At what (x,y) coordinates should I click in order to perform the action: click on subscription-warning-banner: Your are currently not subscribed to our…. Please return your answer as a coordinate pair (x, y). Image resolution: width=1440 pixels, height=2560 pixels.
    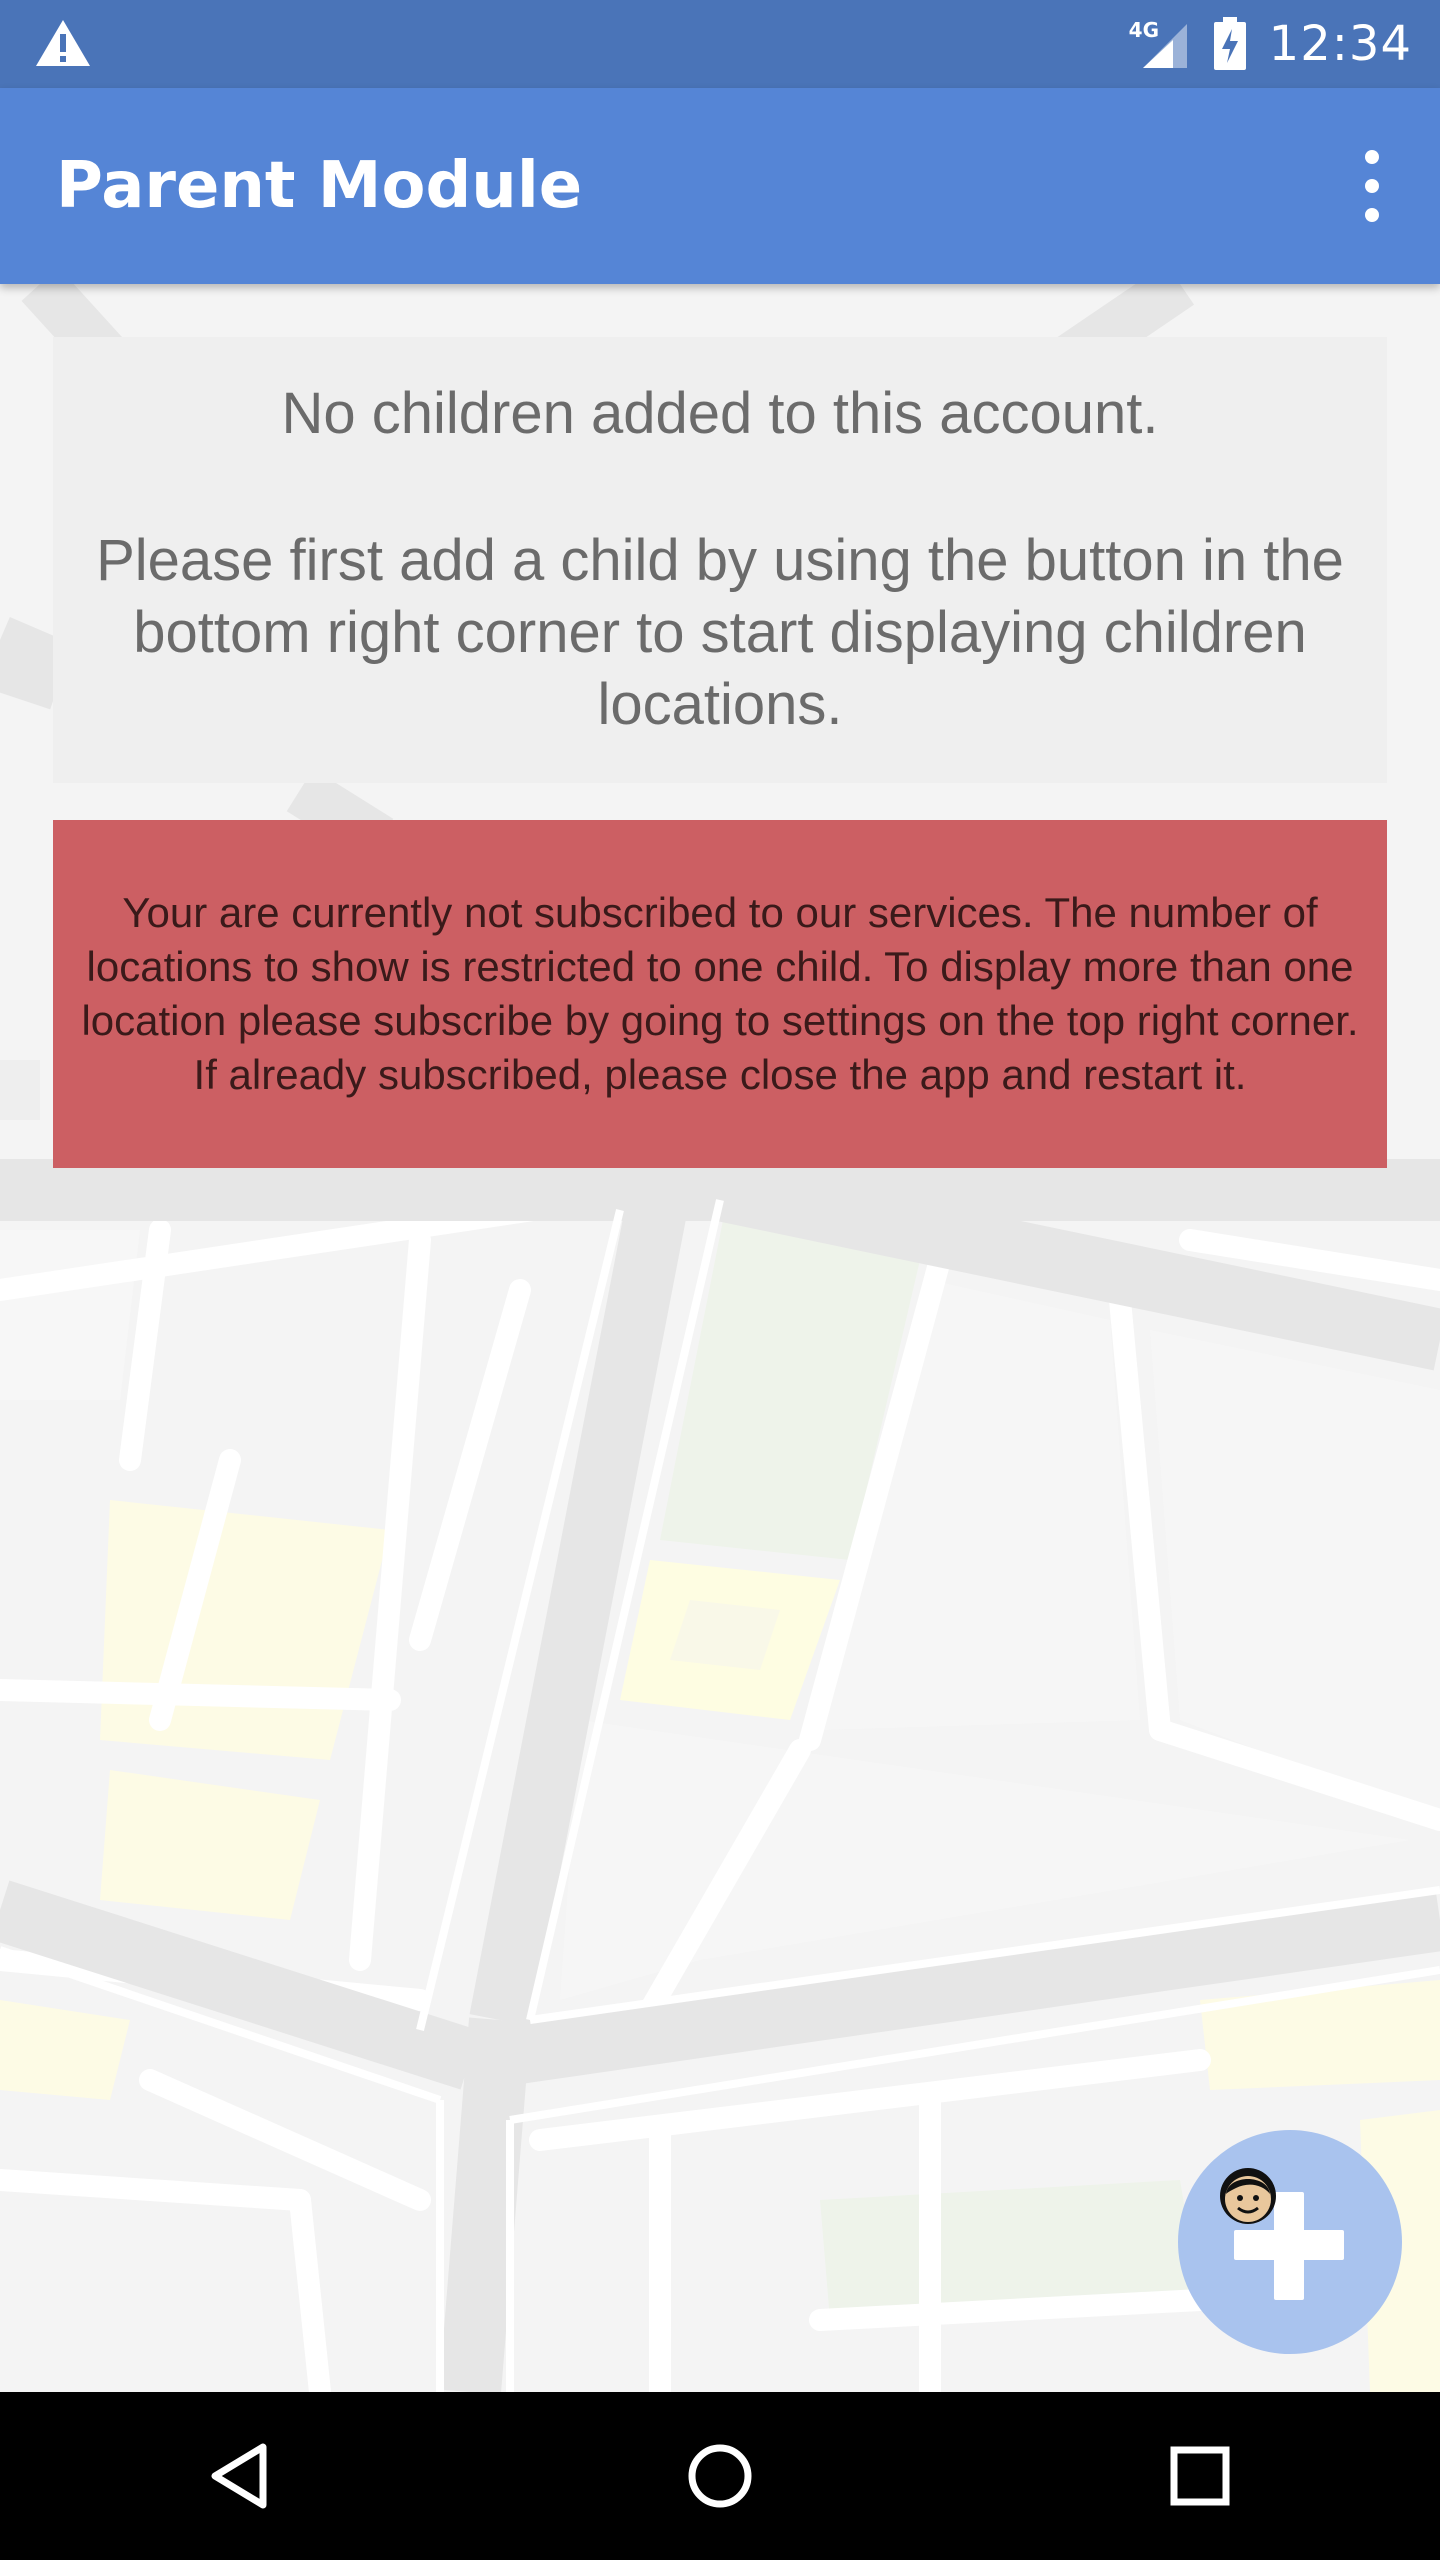
    Looking at the image, I should click on (720, 994).